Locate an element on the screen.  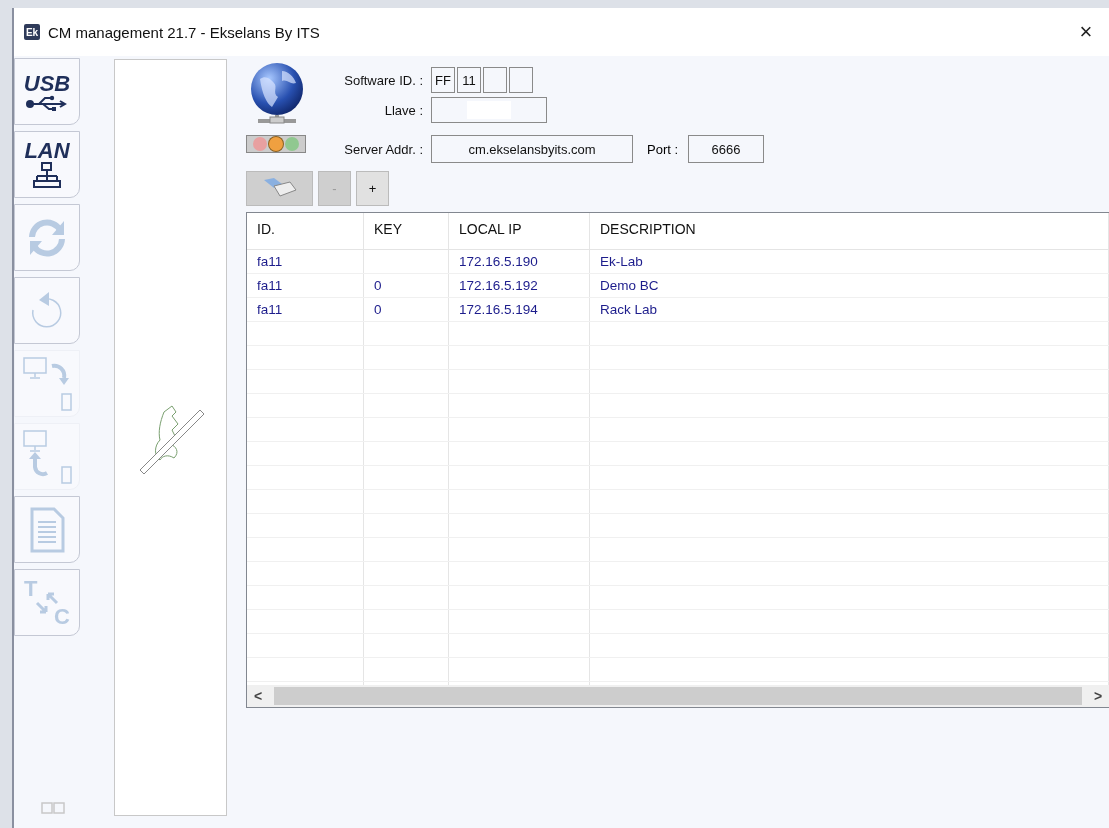
letter-c: C is located at coordinates (62, 616).